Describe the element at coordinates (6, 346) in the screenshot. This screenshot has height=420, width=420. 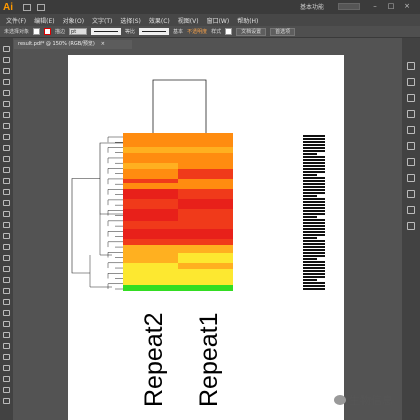
I see `zoom-tool-icon` at that location.